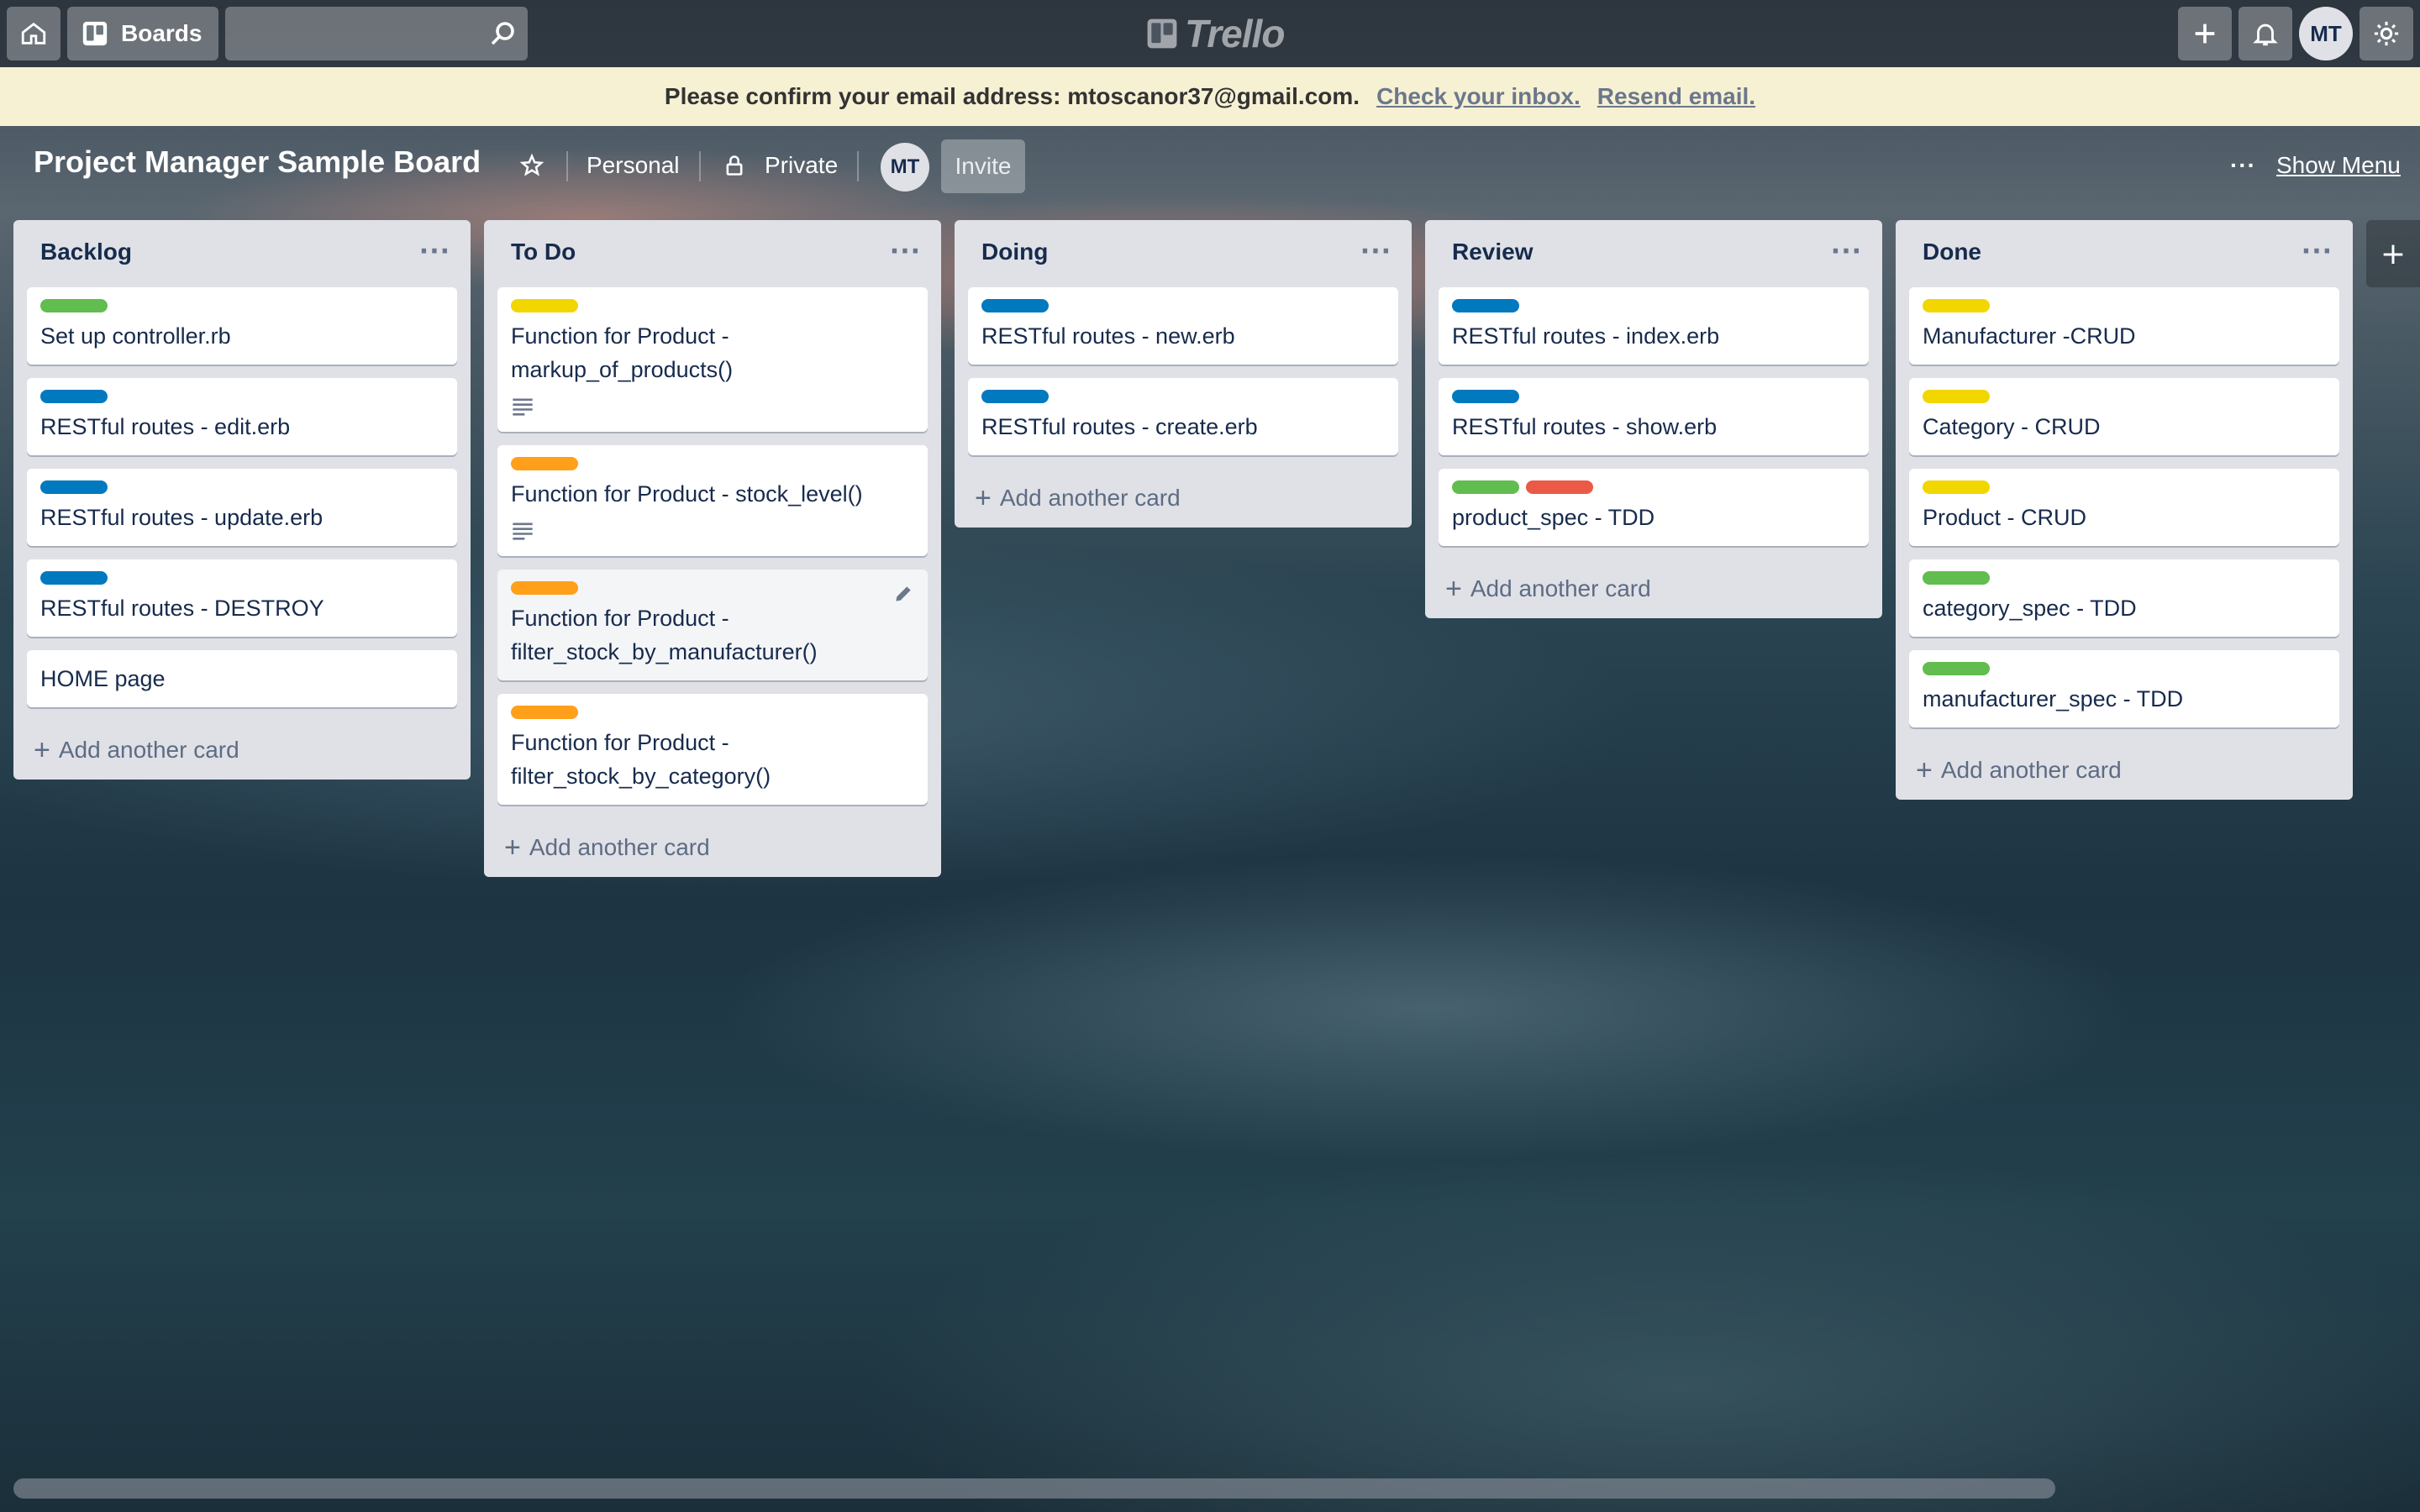  Describe the element at coordinates (1676, 96) in the screenshot. I see `resend-email-link: Resend email.` at that location.